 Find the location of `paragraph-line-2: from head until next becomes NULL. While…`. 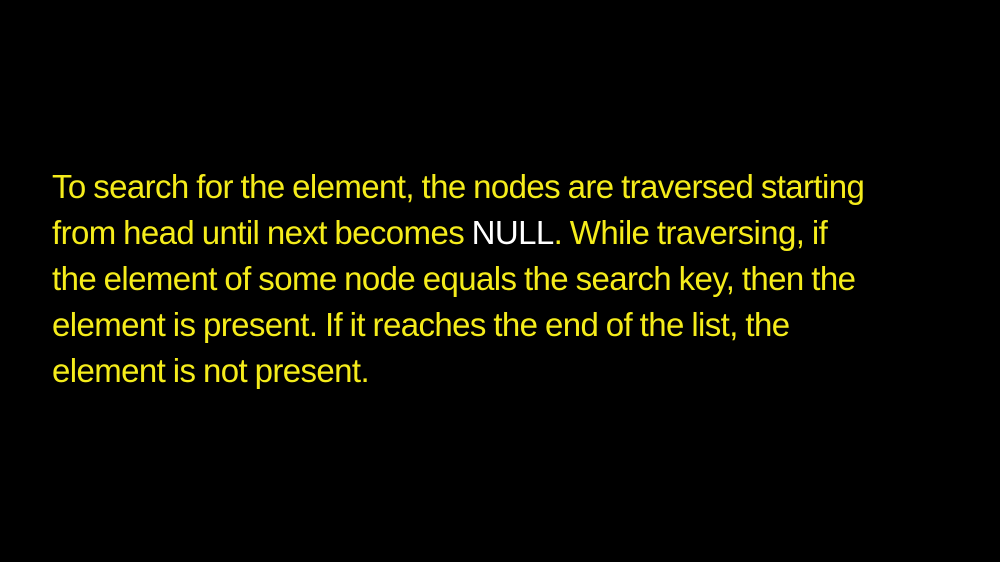

paragraph-line-2: from head until next becomes NULL. While… is located at coordinates (517, 233).